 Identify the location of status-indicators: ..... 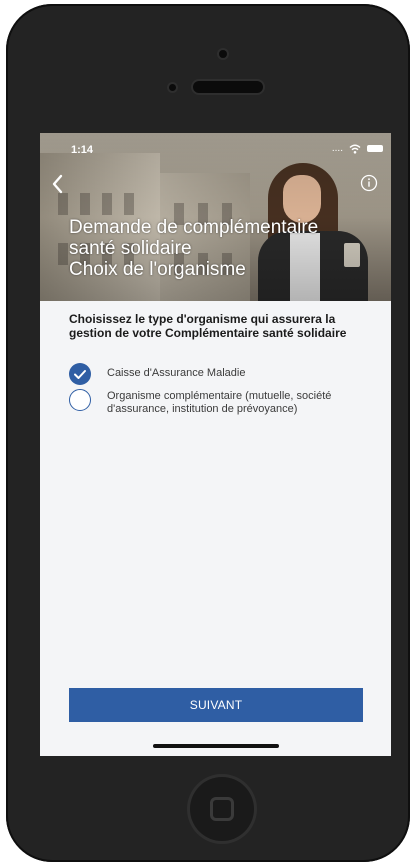
(357, 148).